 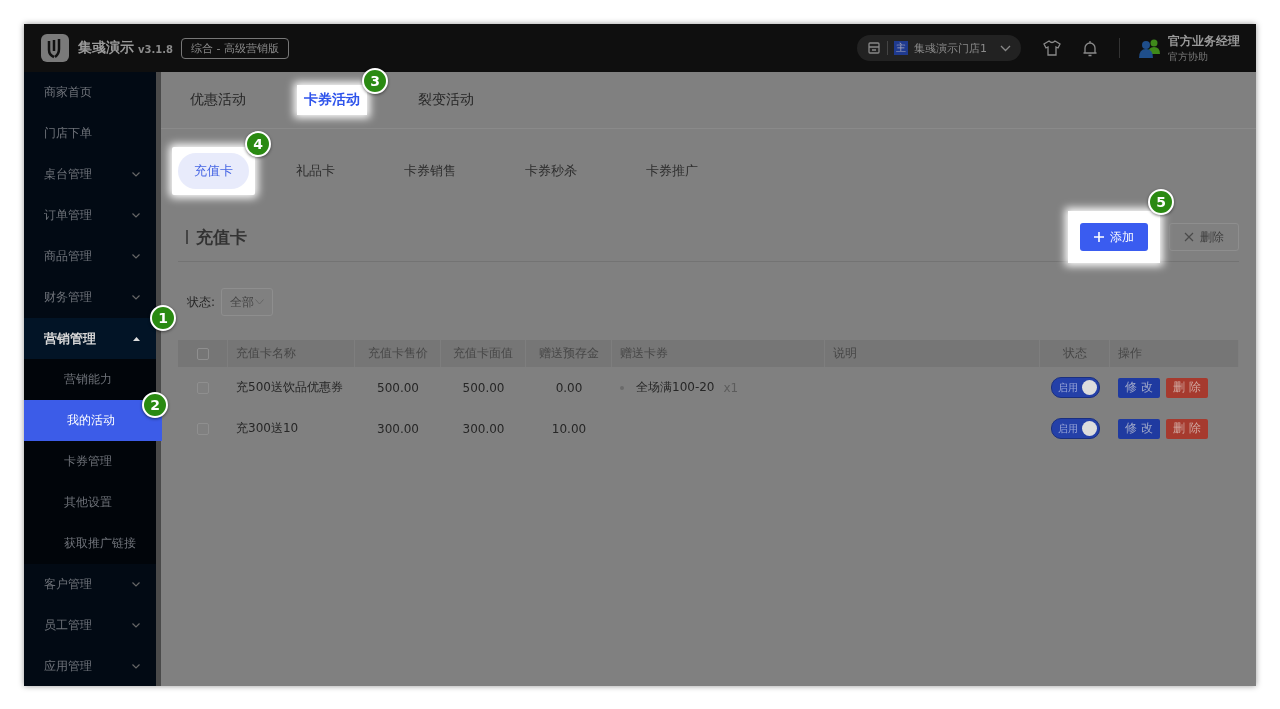 What do you see at coordinates (675, 387) in the screenshot?
I see `coupon-name: 全场满100-20` at bounding box center [675, 387].